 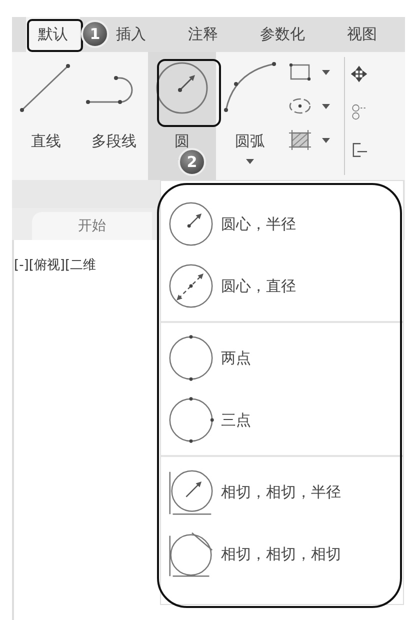 I want to click on viewport-label: [-][俯视][二维, so click(x=55, y=265).